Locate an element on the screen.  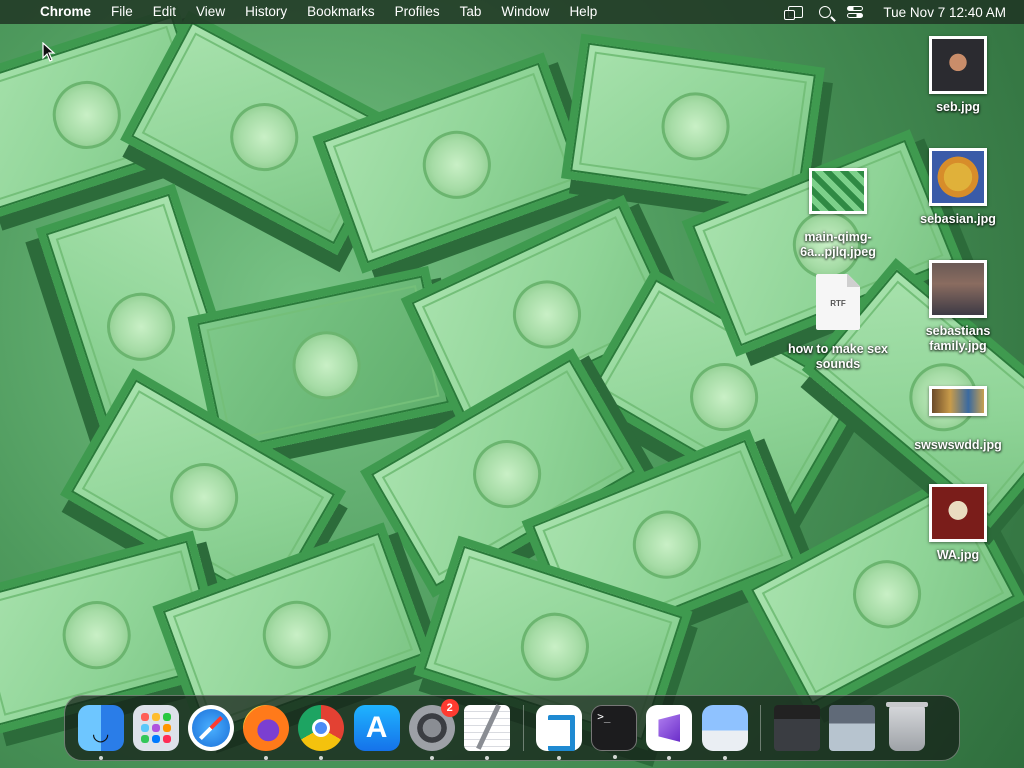
terminal-icon: >_ is located at coordinates (614, 732).